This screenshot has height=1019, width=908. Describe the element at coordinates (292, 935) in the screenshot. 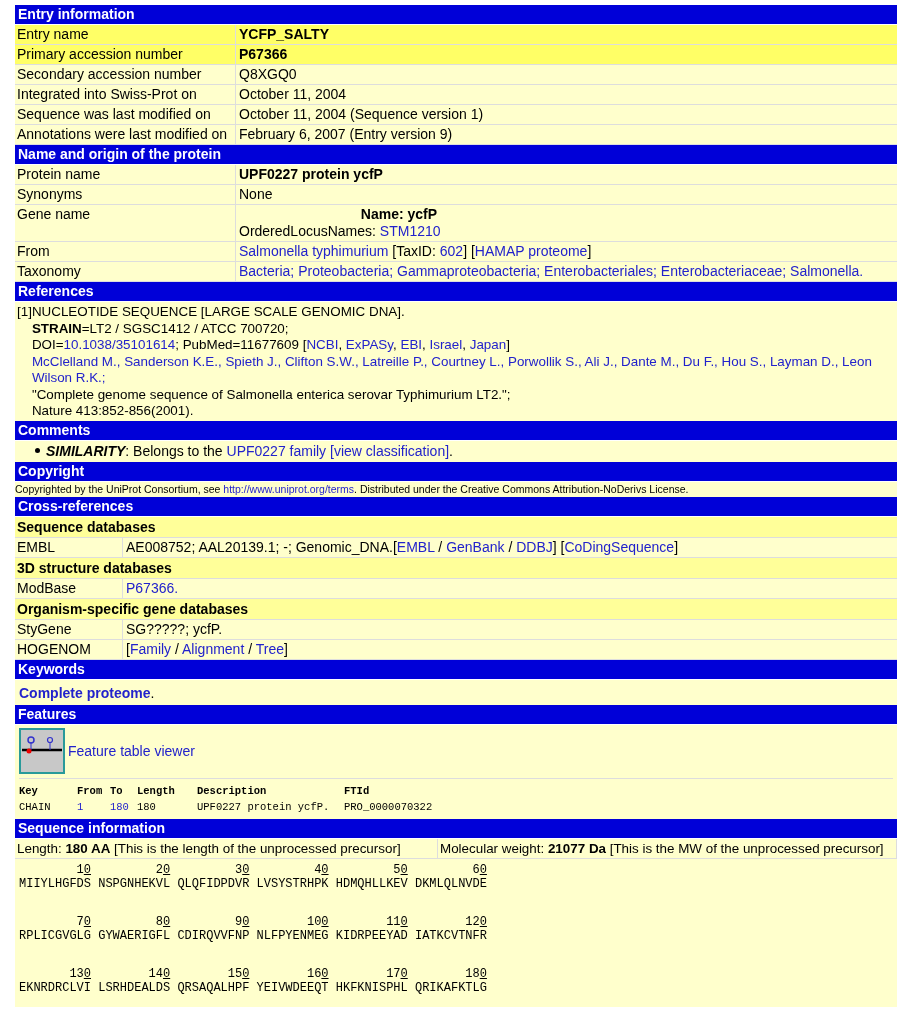

I see `sequence-text: NLFPYENMEG` at that location.